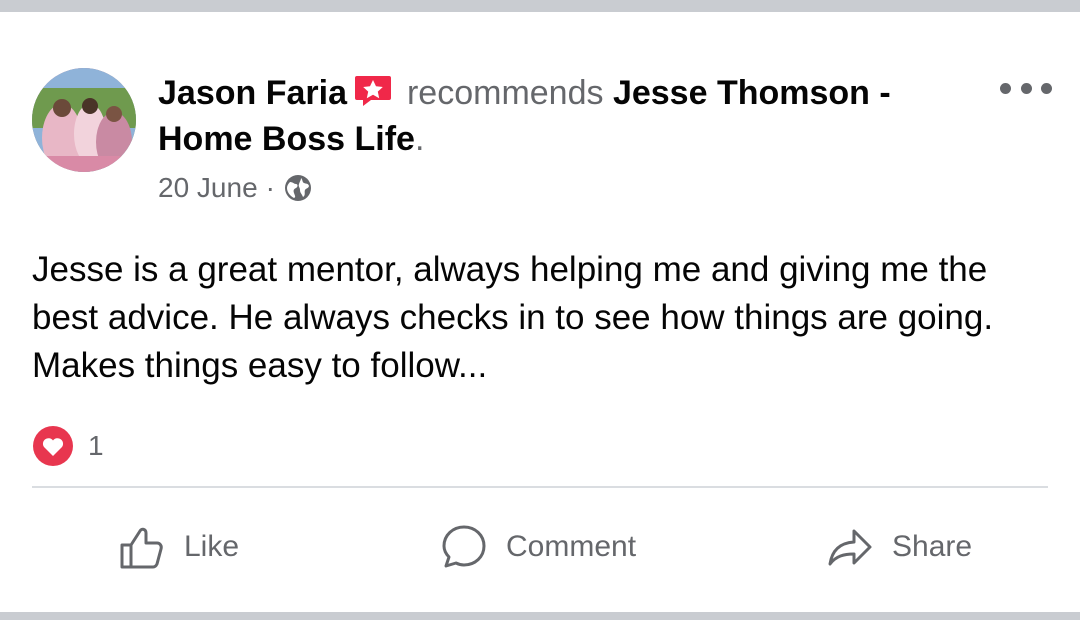 This screenshot has width=1080, height=620. I want to click on globe-icon, so click(298, 188).